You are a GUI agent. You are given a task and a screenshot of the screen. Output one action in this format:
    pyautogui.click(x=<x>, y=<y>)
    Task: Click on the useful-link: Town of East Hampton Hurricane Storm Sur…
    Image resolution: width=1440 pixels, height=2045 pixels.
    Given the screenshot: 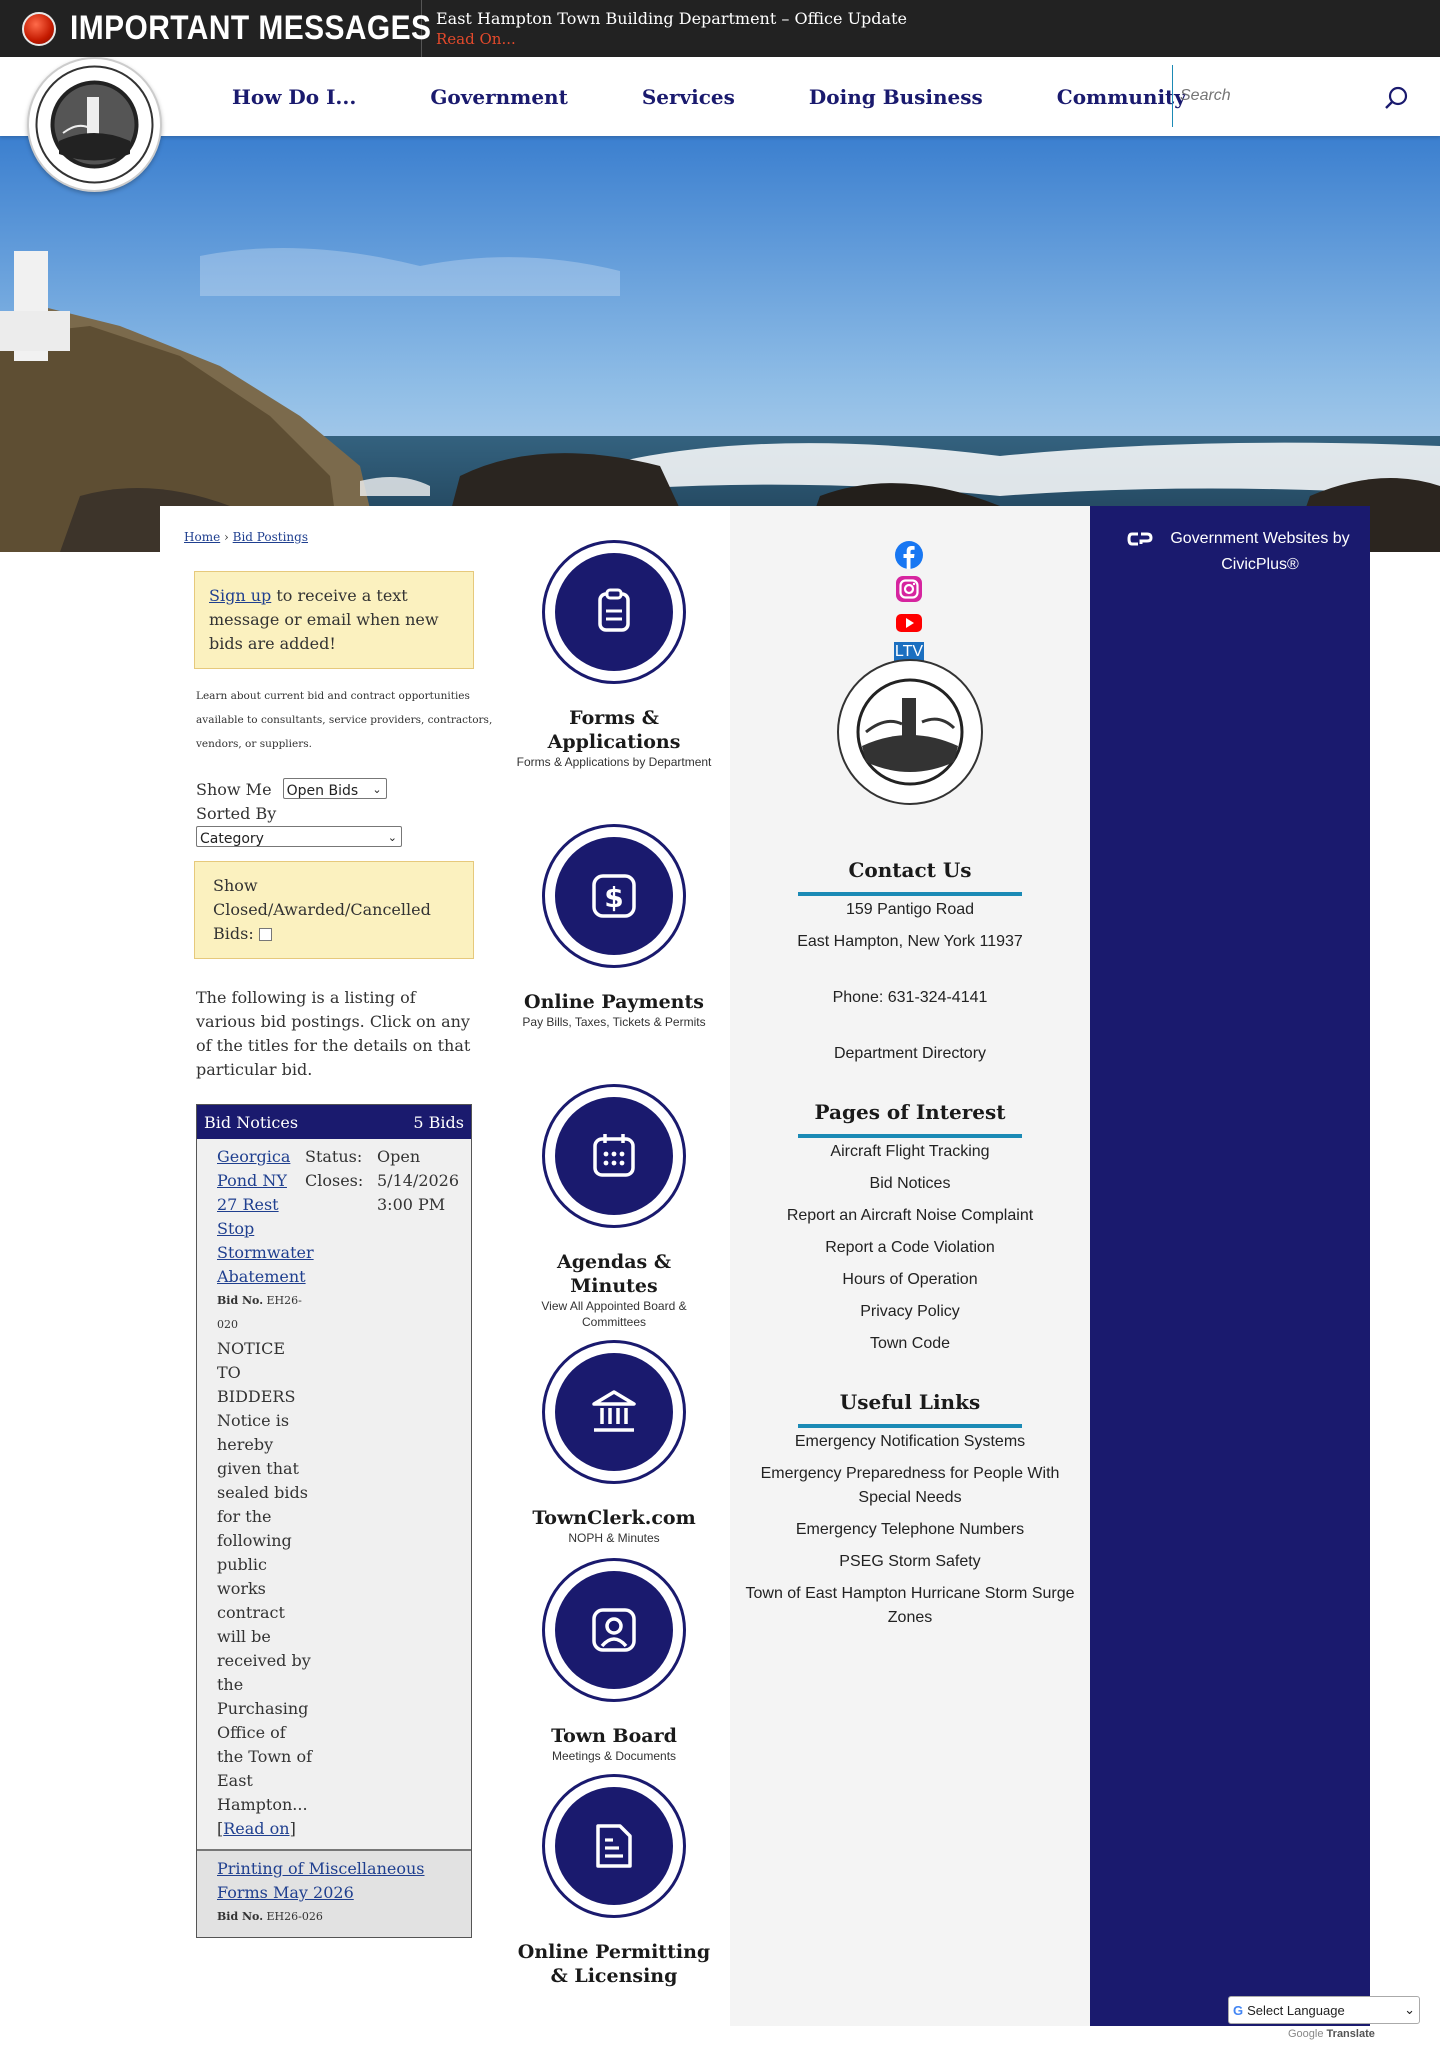 What is the action you would take?
    pyautogui.click(x=910, y=1606)
    